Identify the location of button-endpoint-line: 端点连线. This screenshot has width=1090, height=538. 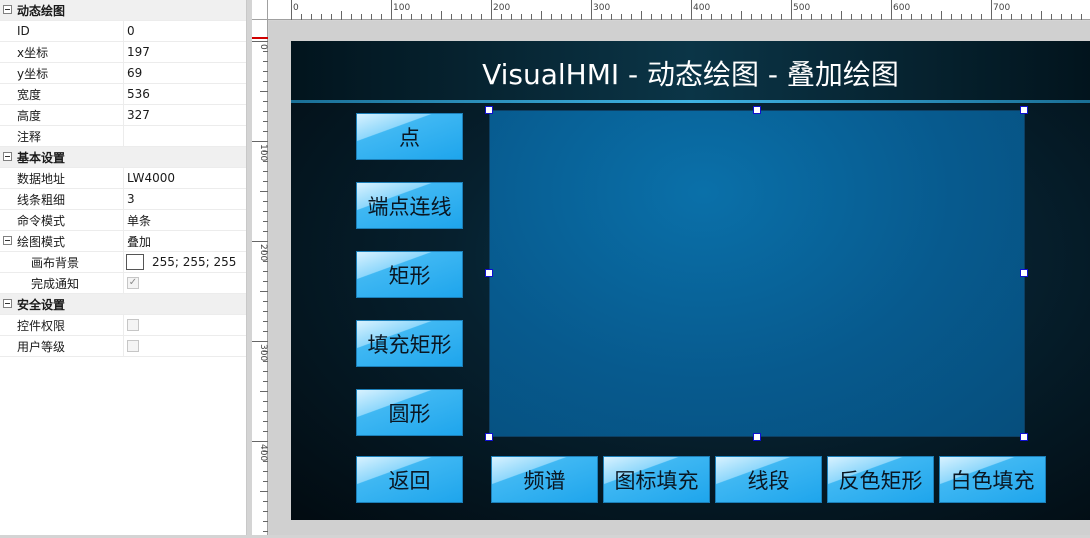
(409, 205).